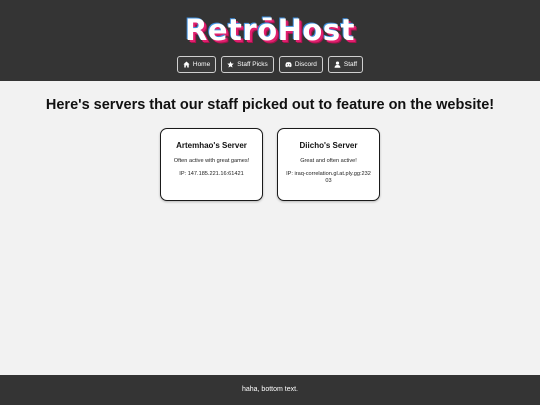 This screenshot has height=405, width=540. Describe the element at coordinates (337, 64) in the screenshot. I see `user-icon` at that location.